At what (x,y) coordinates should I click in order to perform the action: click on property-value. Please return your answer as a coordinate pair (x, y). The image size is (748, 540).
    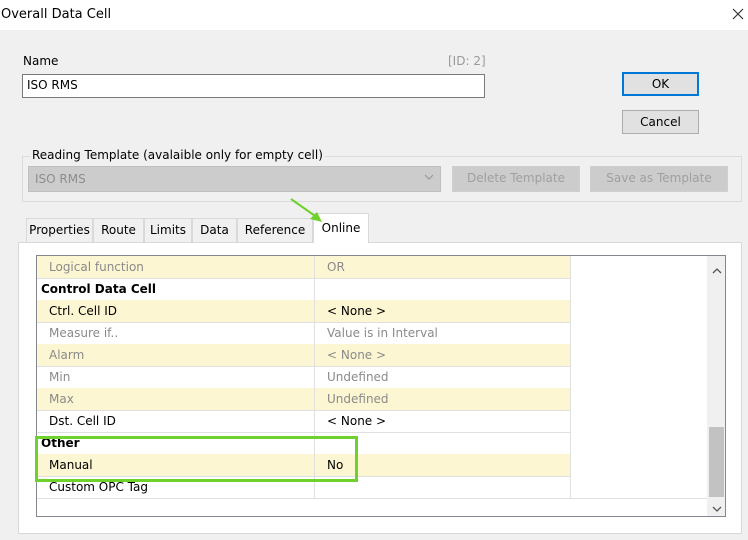
    Looking at the image, I should click on (442, 289).